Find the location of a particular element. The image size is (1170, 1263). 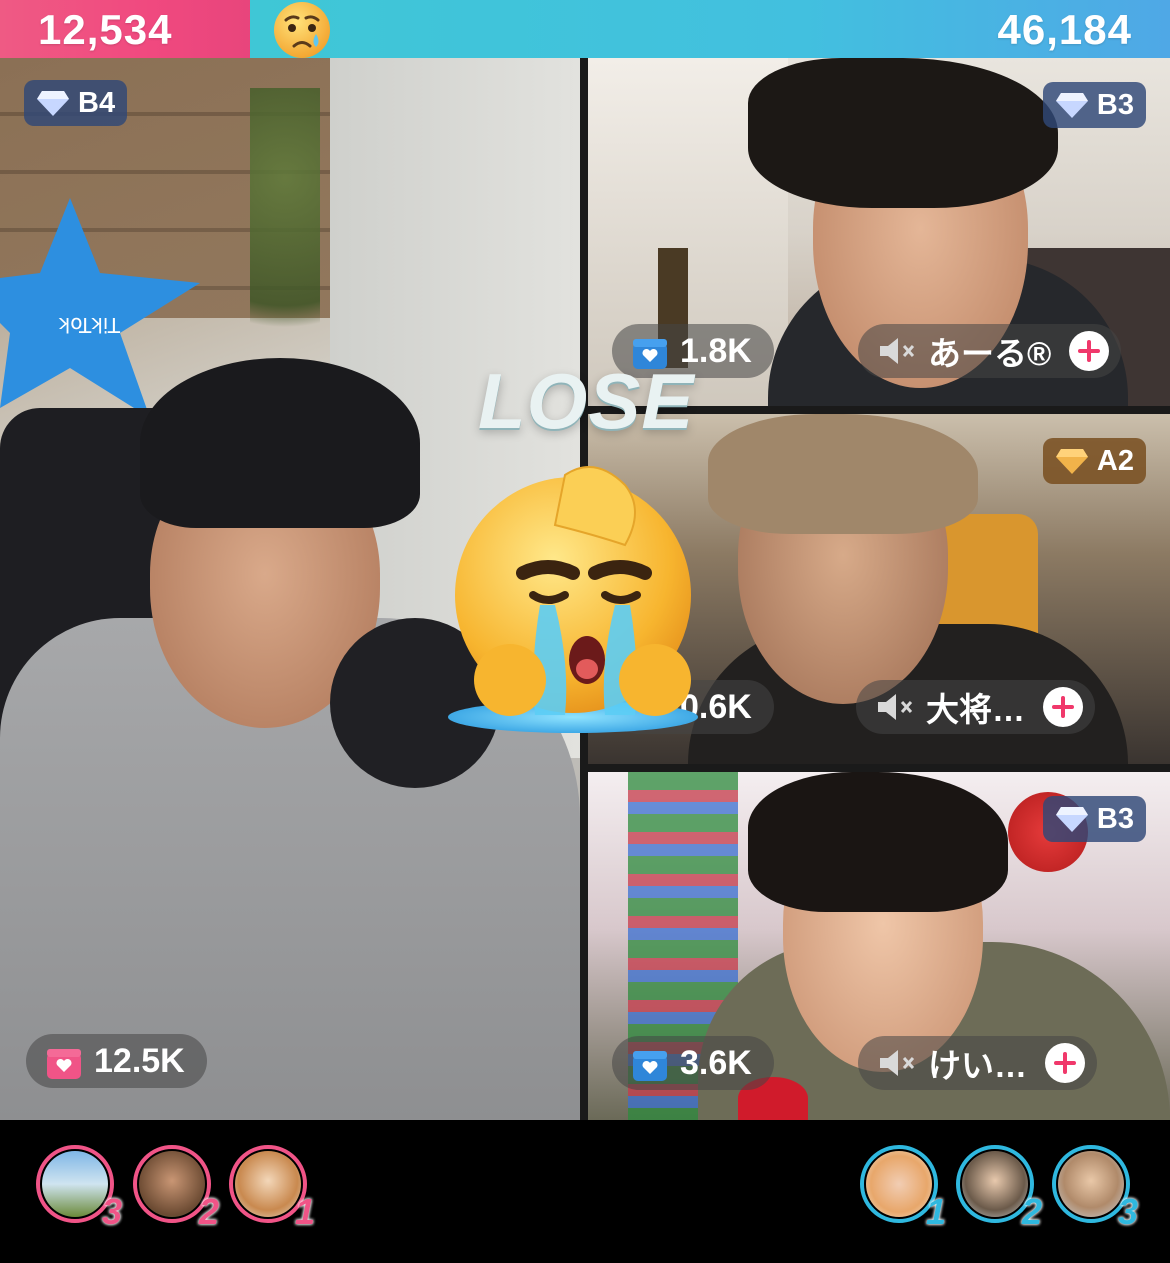

left-supporter-avatar: 1 is located at coordinates (272, 1188).